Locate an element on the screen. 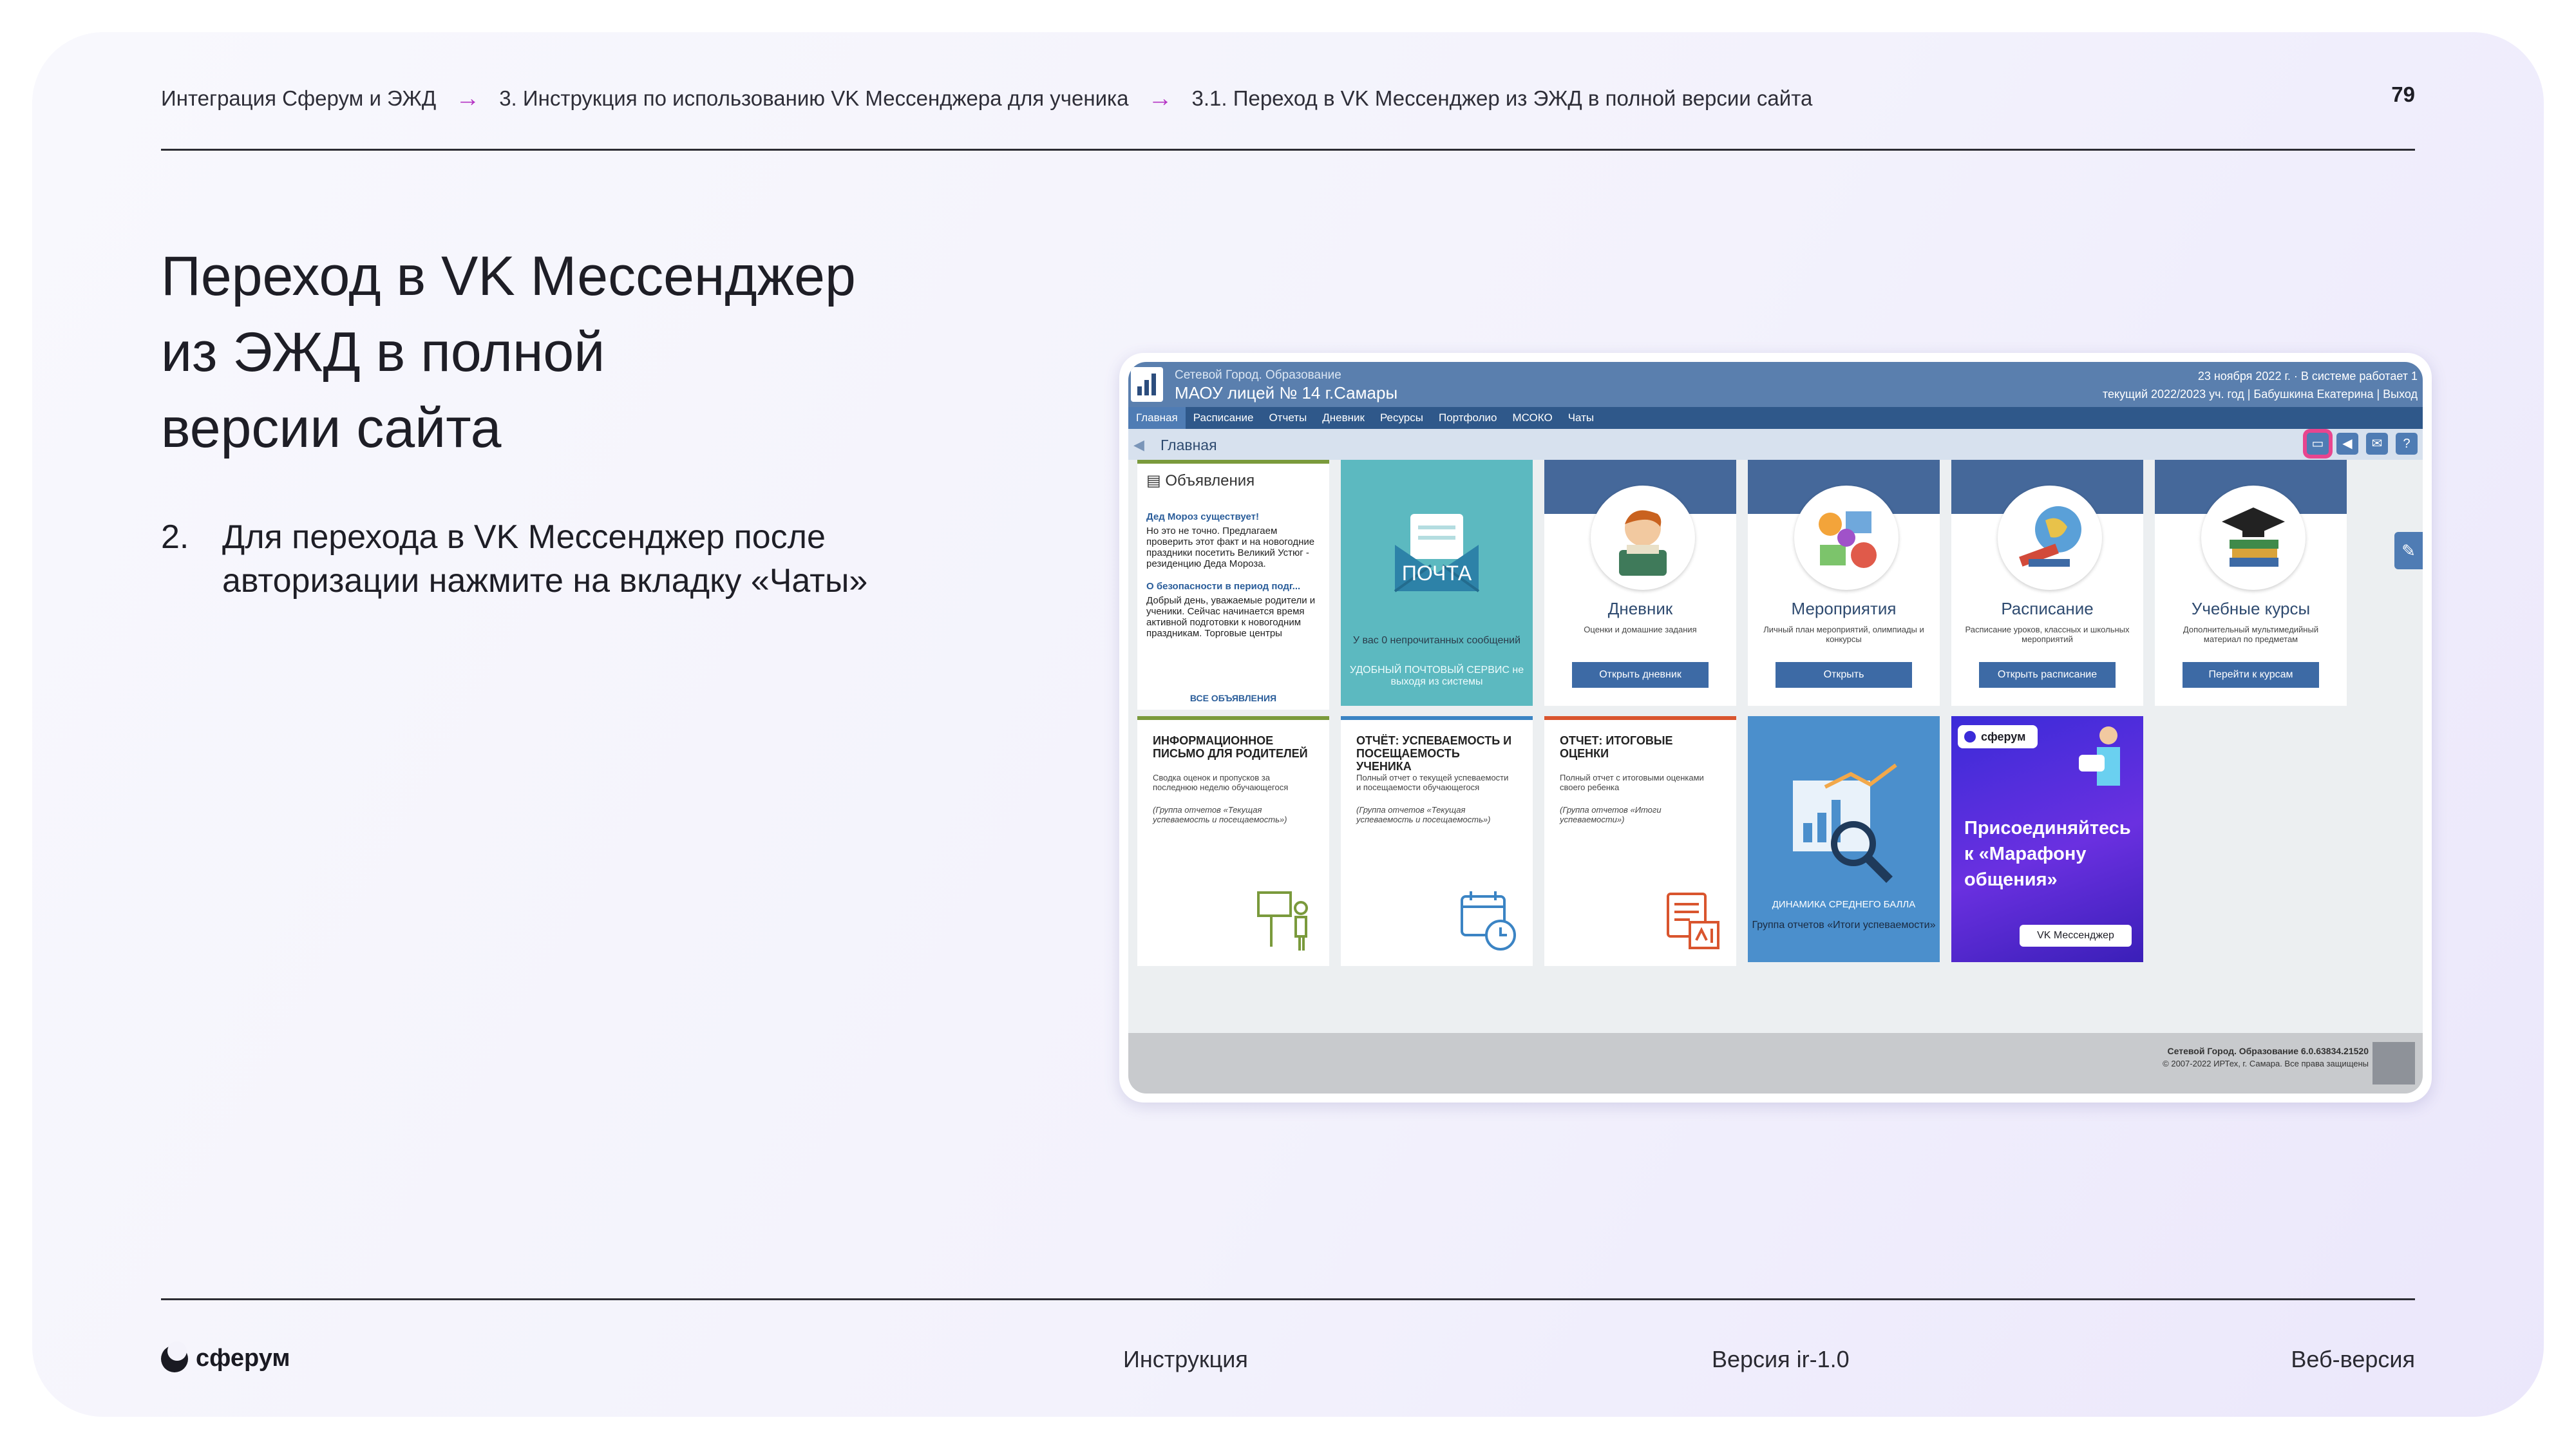 The width and height of the screenshot is (2576, 1449). announcement-link: Дед Мороз существует! is located at coordinates (1202, 516).